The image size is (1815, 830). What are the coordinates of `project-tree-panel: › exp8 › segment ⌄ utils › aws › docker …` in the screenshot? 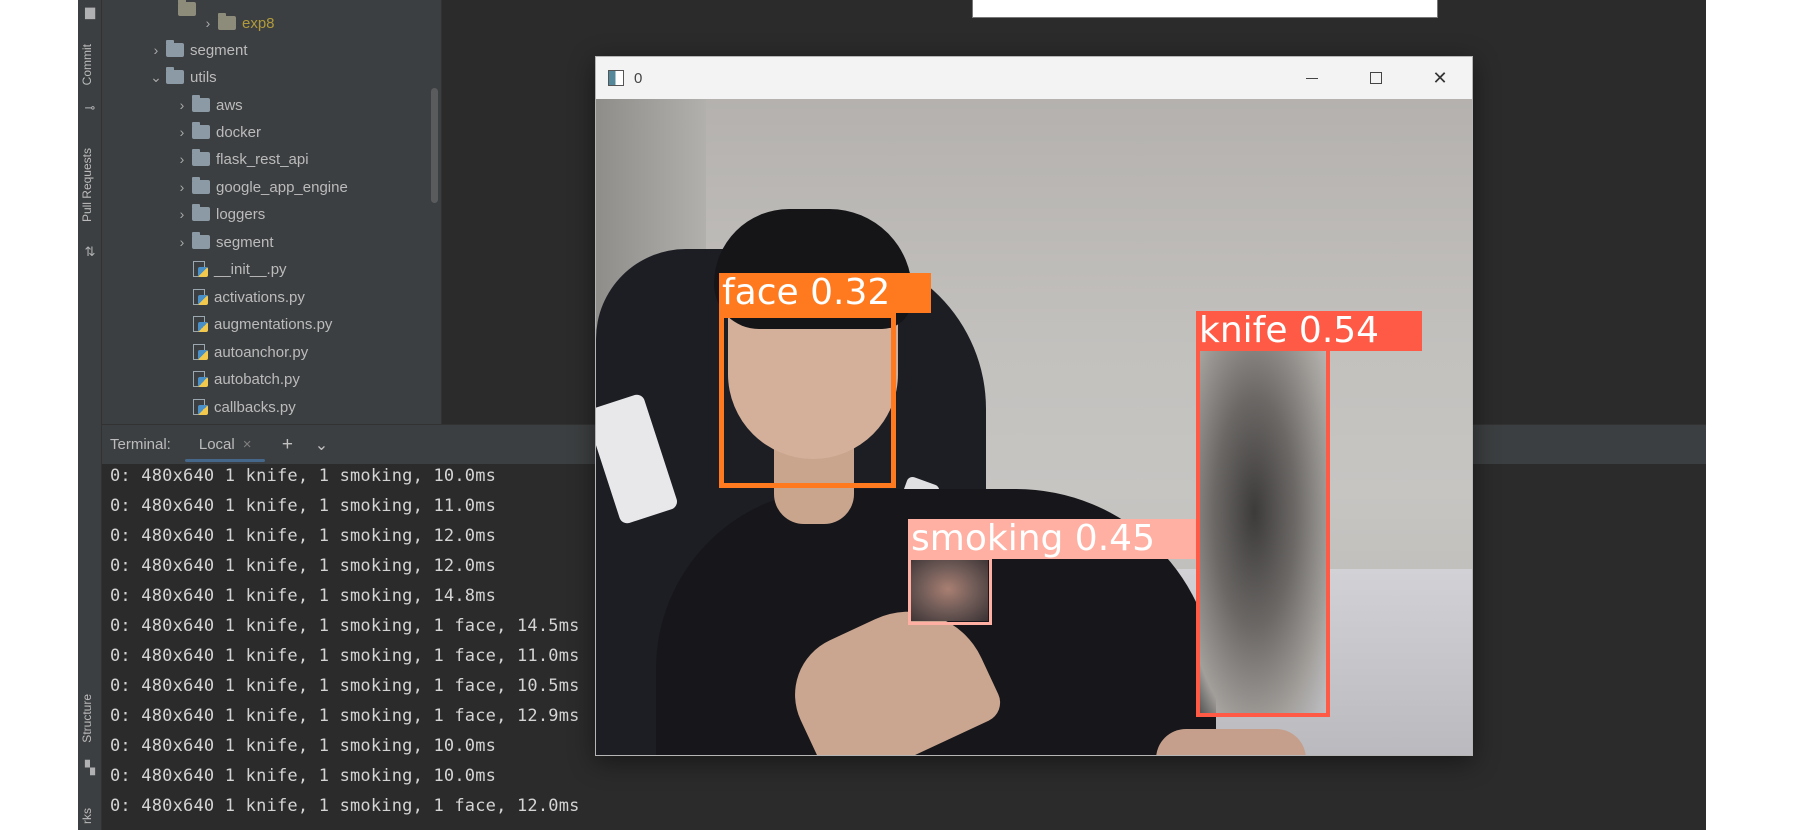 It's located at (272, 212).